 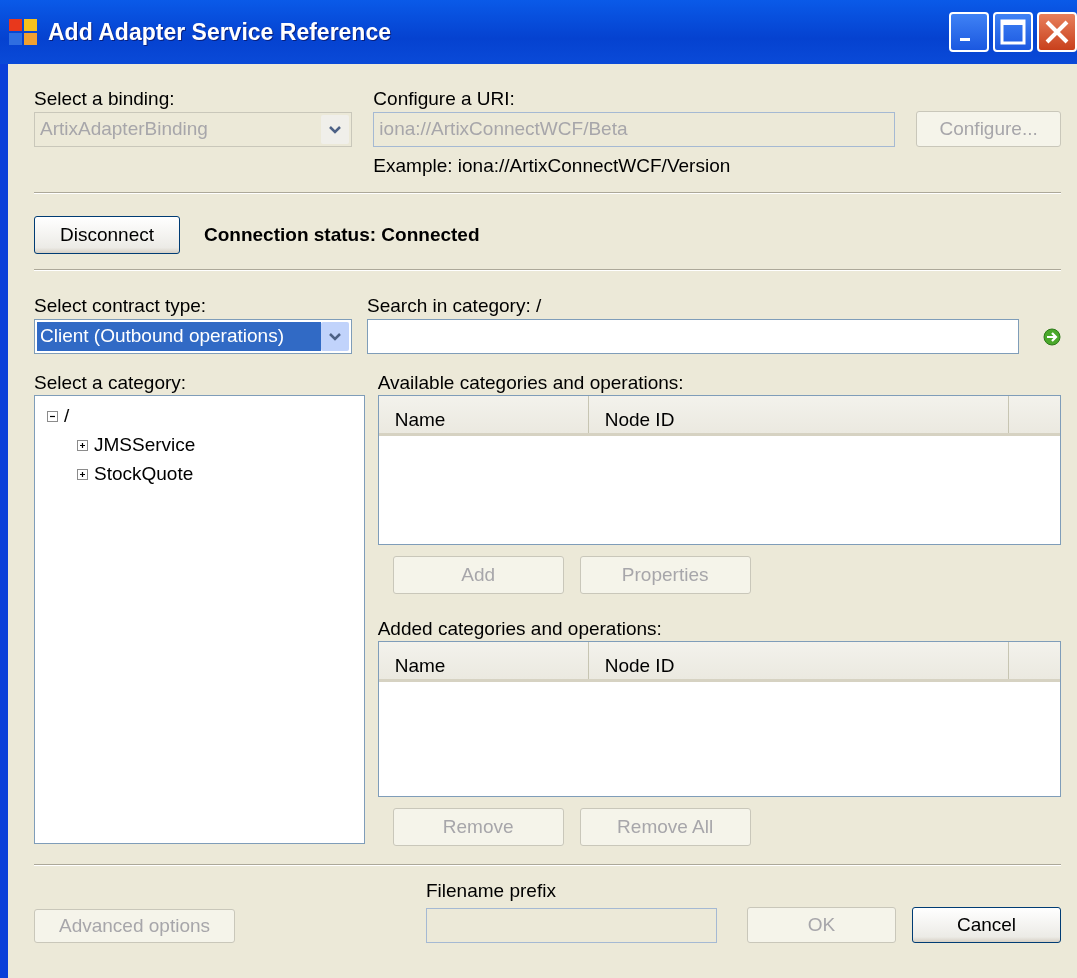 What do you see at coordinates (491, 891) in the screenshot?
I see `field-label: Filename prefix` at bounding box center [491, 891].